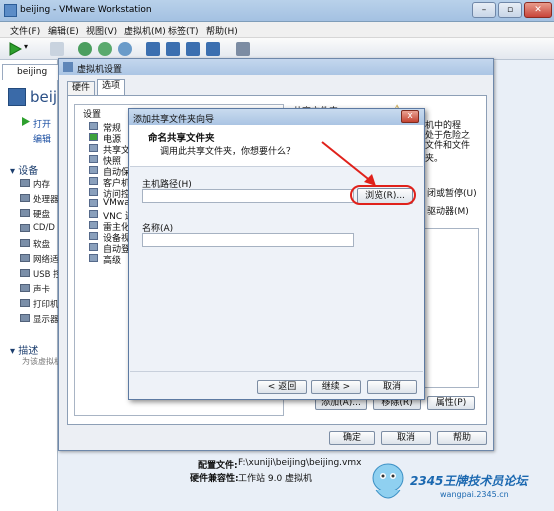 The image size is (554, 511). Describe the element at coordinates (153, 49) in the screenshot. I see `view-sidebar-icon` at that location.